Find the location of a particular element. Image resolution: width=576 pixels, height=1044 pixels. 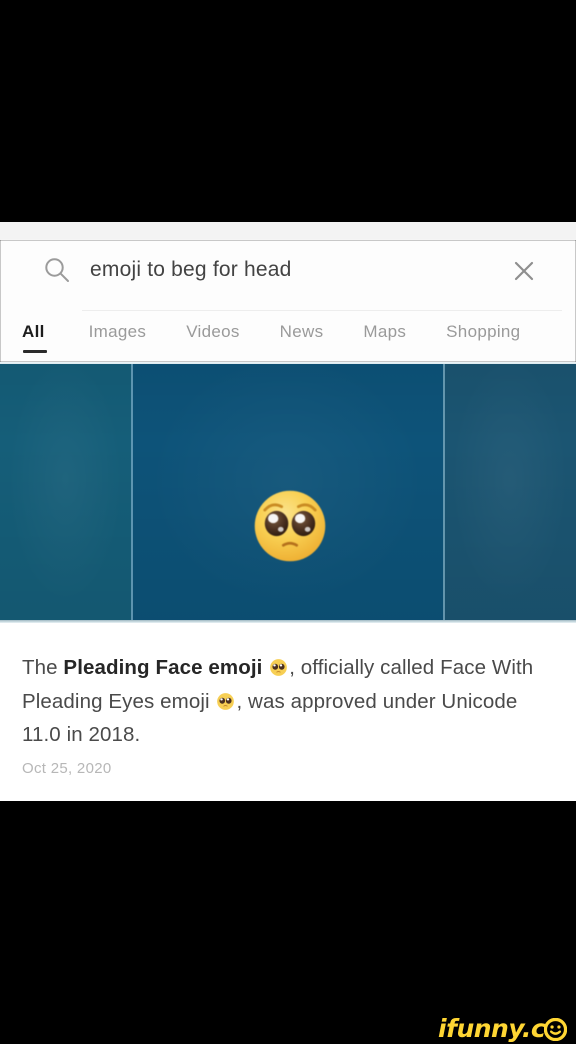

smiley-face-icon is located at coordinates (556, 1029).